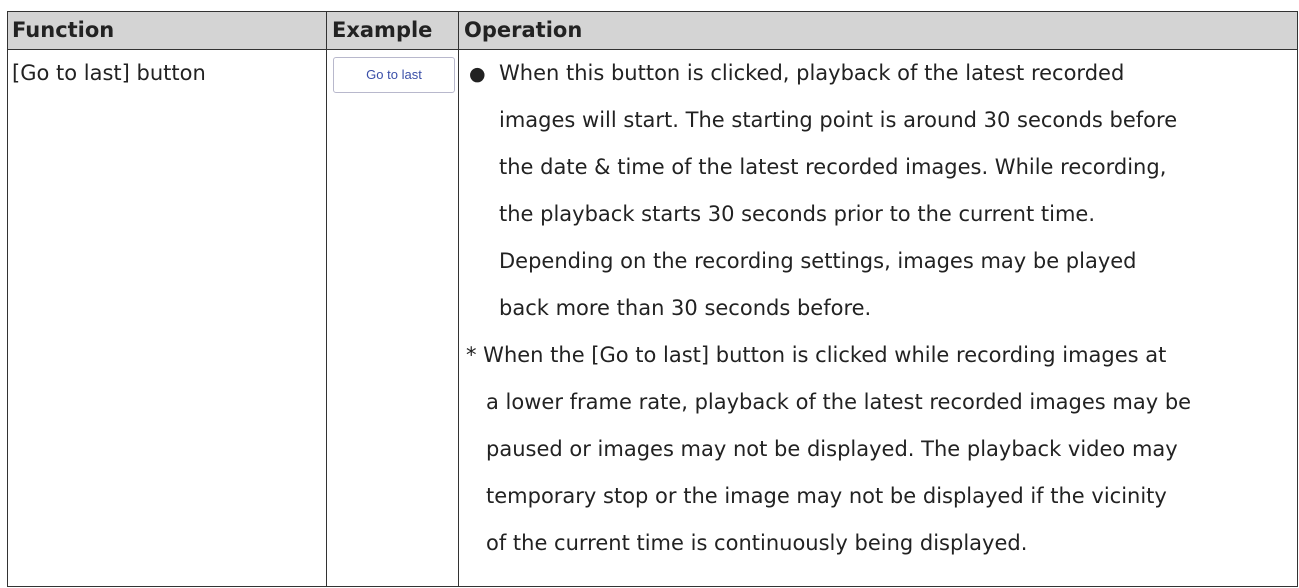 This screenshot has width=1299, height=588. Describe the element at coordinates (652, 31) in the screenshot. I see `table-header-row` at that location.